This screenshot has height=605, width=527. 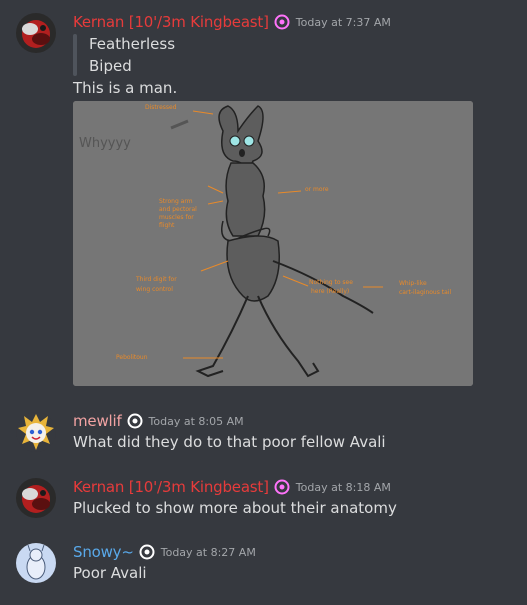 What do you see at coordinates (167, 225) in the screenshot?
I see `annotation: flight` at bounding box center [167, 225].